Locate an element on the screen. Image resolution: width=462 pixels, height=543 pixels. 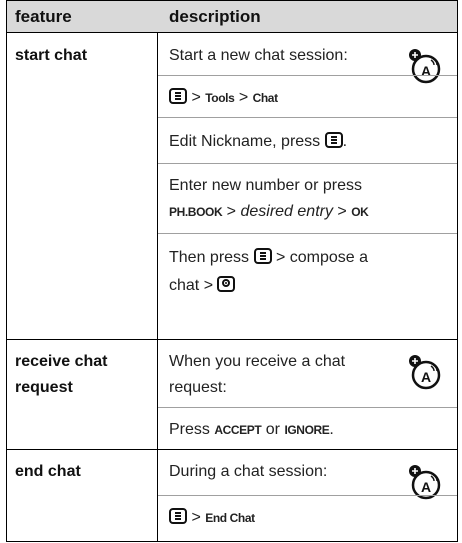
feature-label: receive chat is located at coordinates (61, 361).